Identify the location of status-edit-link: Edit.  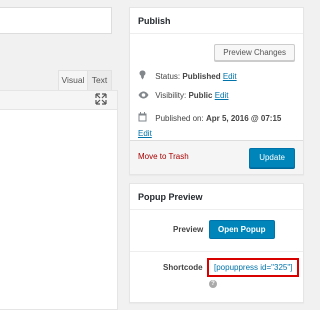
(230, 76).